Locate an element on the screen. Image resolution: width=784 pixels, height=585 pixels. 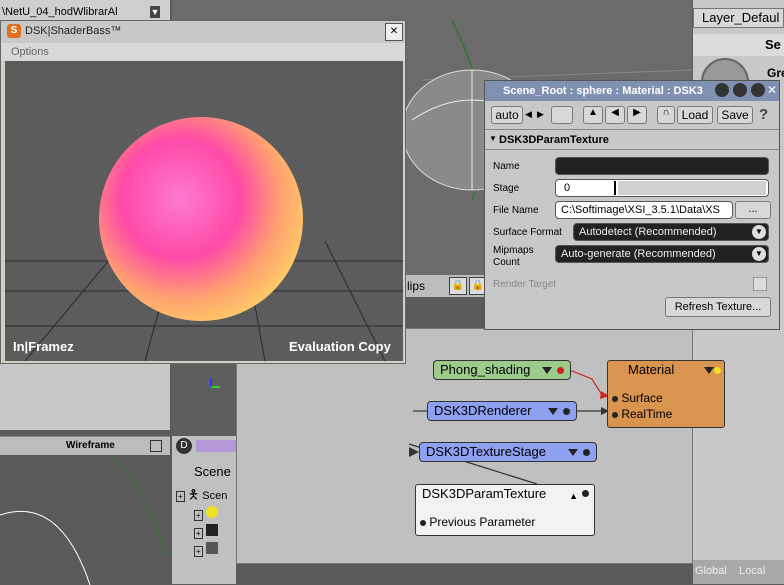
shaderbass-close-button: ✕ is located at coordinates (394, 32).